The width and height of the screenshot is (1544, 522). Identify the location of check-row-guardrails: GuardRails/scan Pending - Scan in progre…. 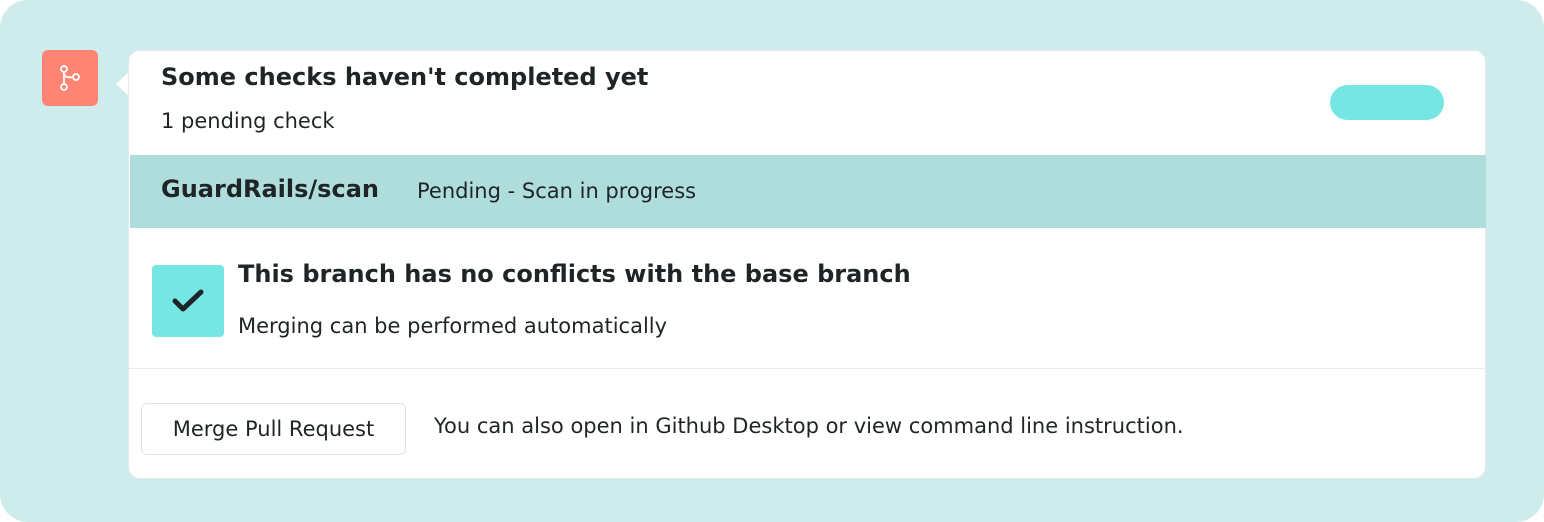
(808, 191).